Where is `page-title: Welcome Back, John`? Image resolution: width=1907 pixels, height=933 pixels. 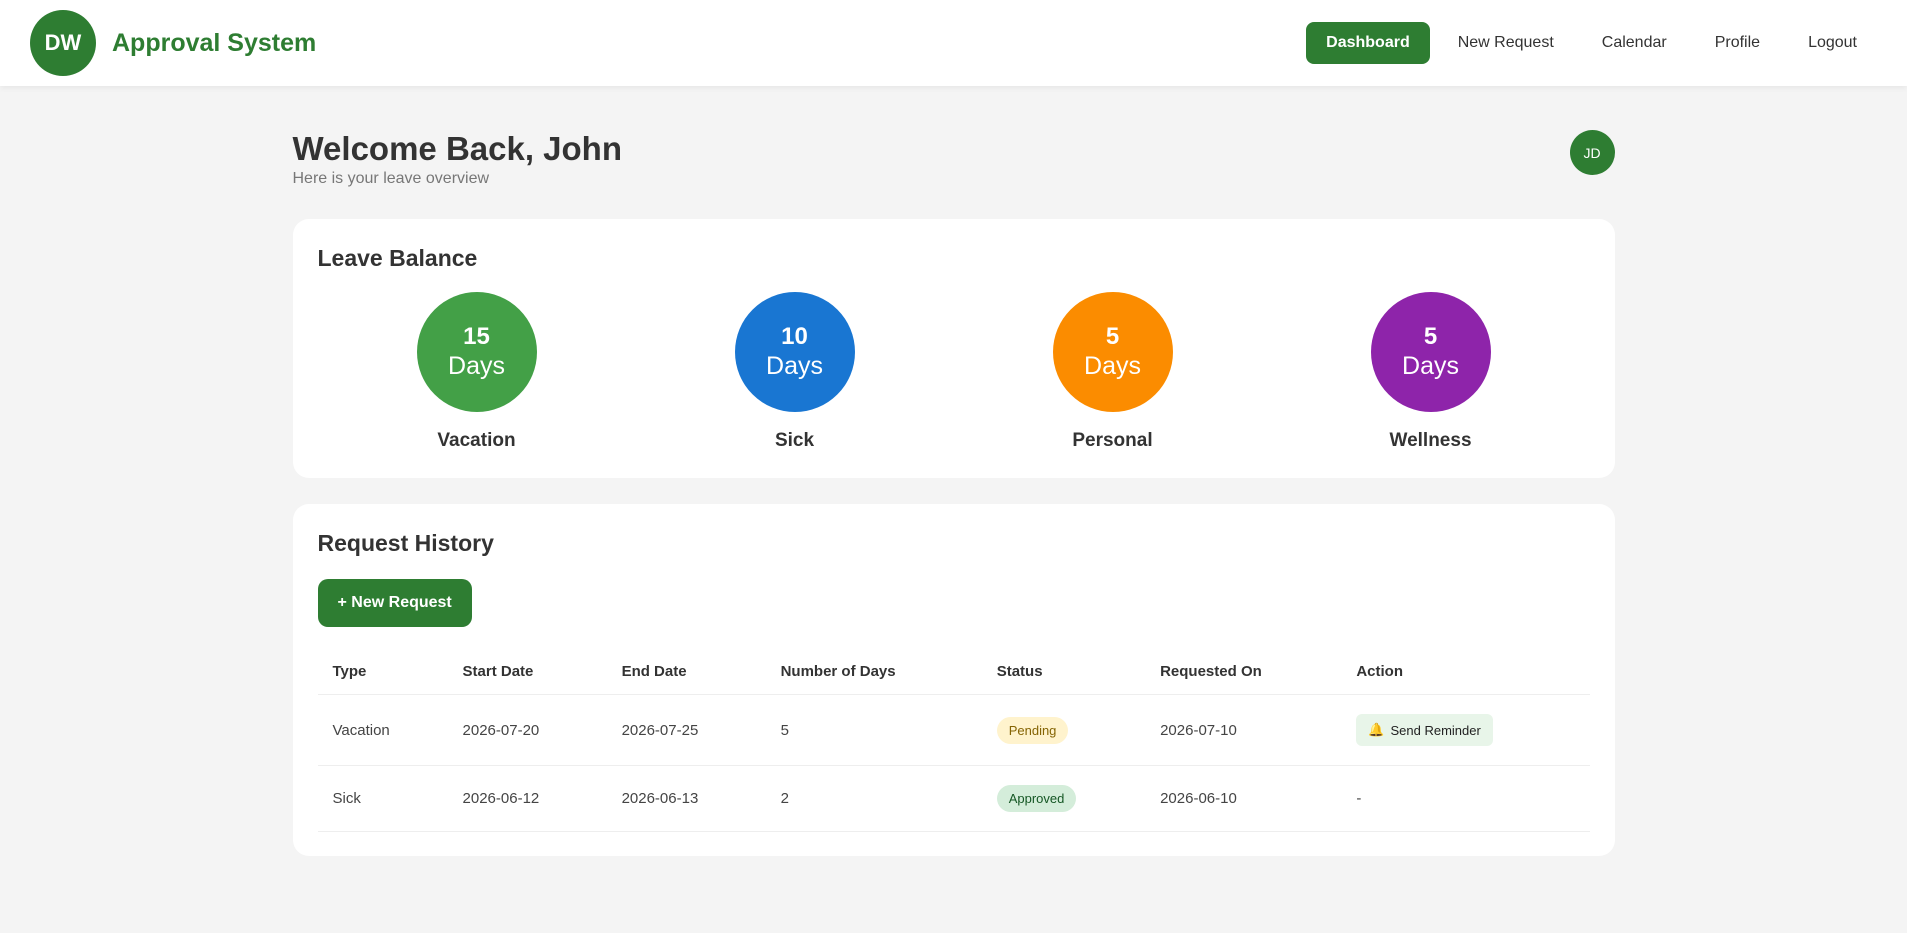 page-title: Welcome Back, John is located at coordinates (457, 148).